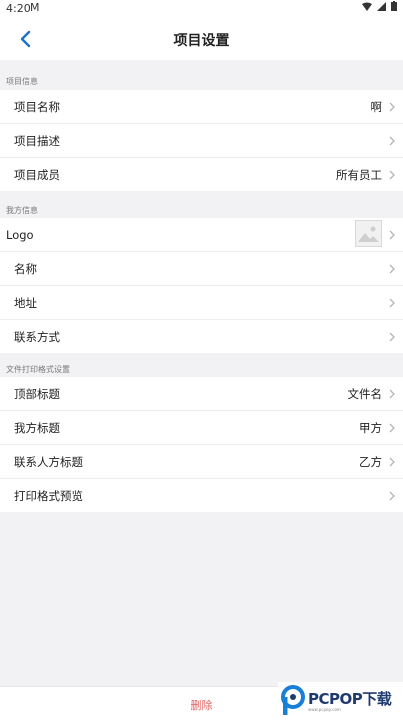 Image resolution: width=403 pixels, height=721 pixels. I want to click on mail-icon: M, so click(35, 7).